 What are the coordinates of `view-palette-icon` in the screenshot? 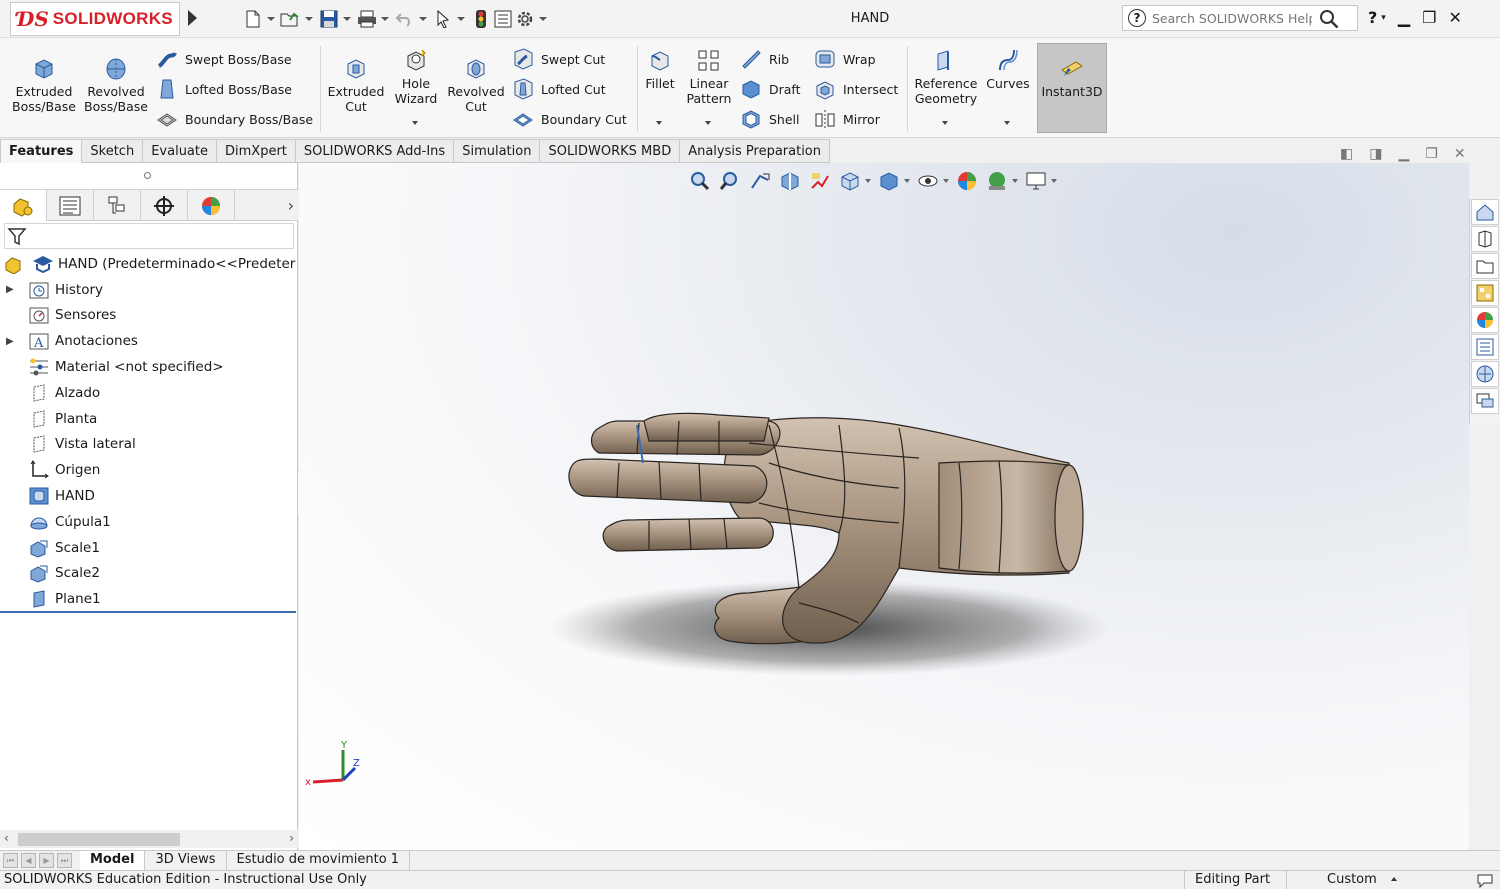 It's located at (1485, 293).